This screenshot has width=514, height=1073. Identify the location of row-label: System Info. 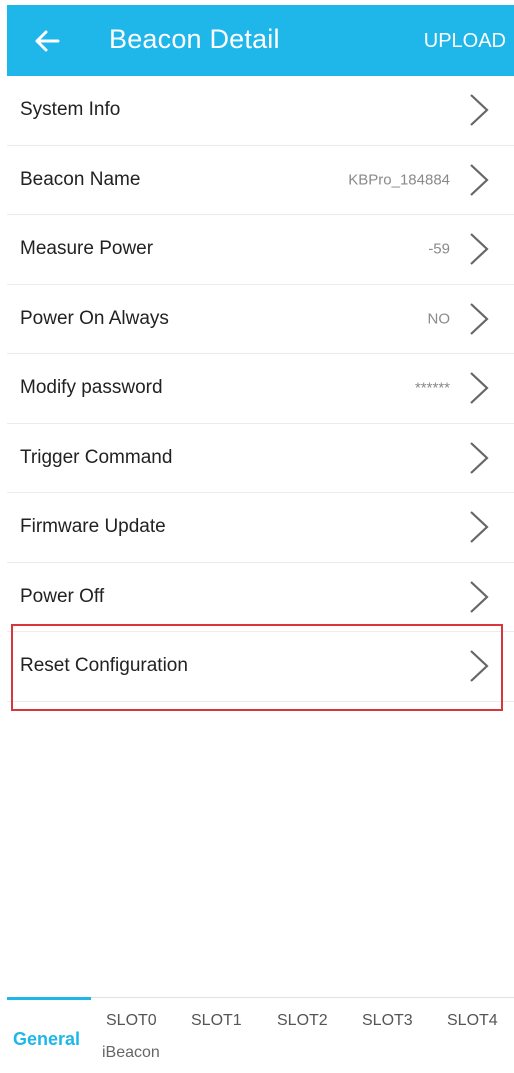
(70, 110).